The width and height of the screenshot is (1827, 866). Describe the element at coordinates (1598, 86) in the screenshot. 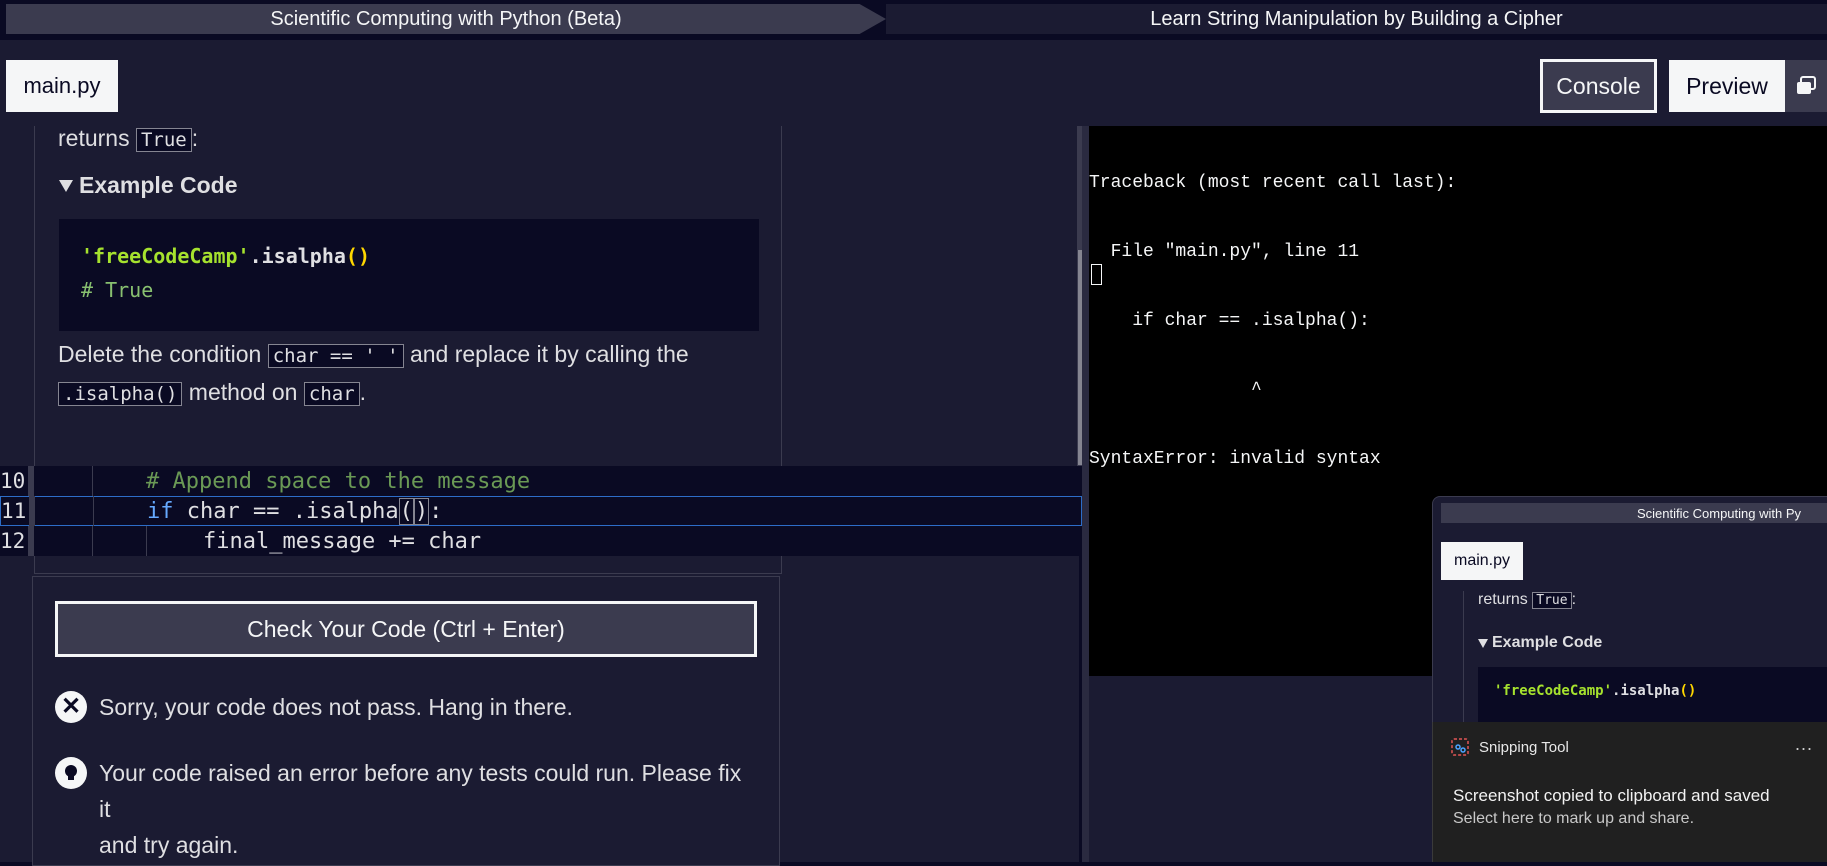

I see `console-button: Console` at that location.